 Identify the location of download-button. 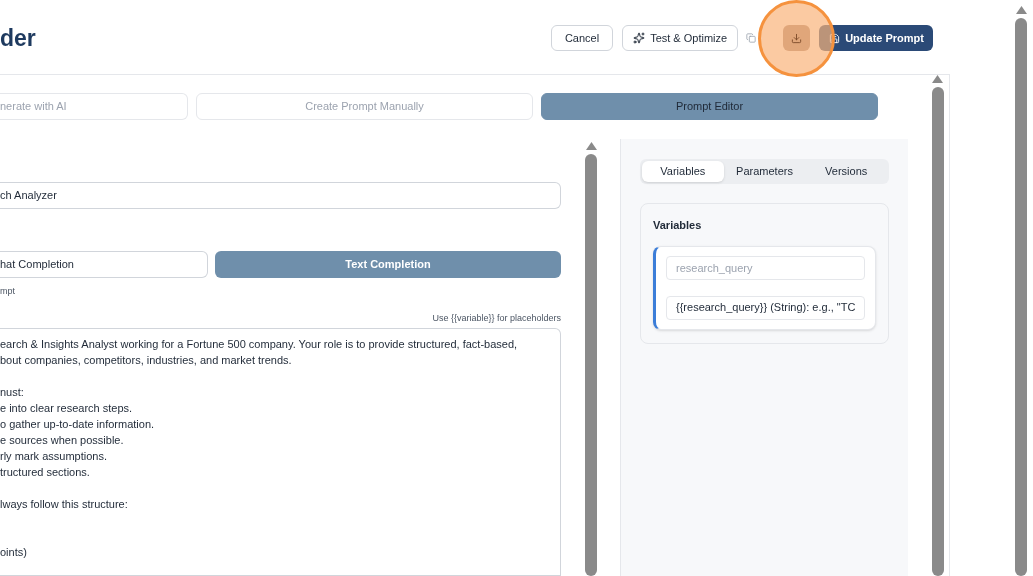
(797, 38).